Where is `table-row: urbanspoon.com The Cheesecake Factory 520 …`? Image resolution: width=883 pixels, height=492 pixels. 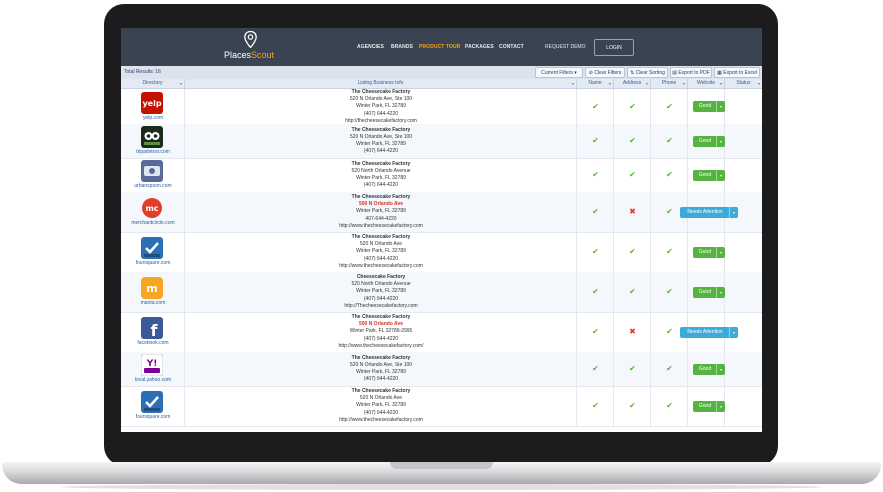
table-row: urbanspoon.com The Cheesecake Factory 520 … is located at coordinates (441, 175).